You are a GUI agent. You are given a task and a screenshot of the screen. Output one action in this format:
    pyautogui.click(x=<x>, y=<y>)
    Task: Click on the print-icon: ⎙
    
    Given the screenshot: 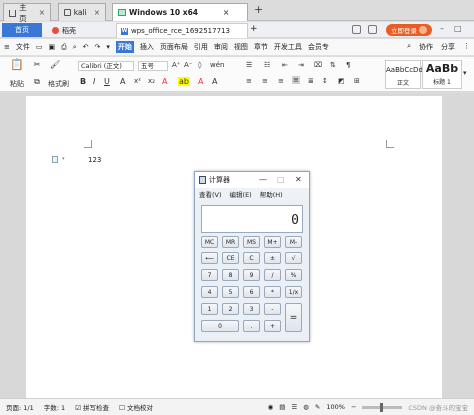 What is the action you would take?
    pyautogui.click(x=64, y=47)
    